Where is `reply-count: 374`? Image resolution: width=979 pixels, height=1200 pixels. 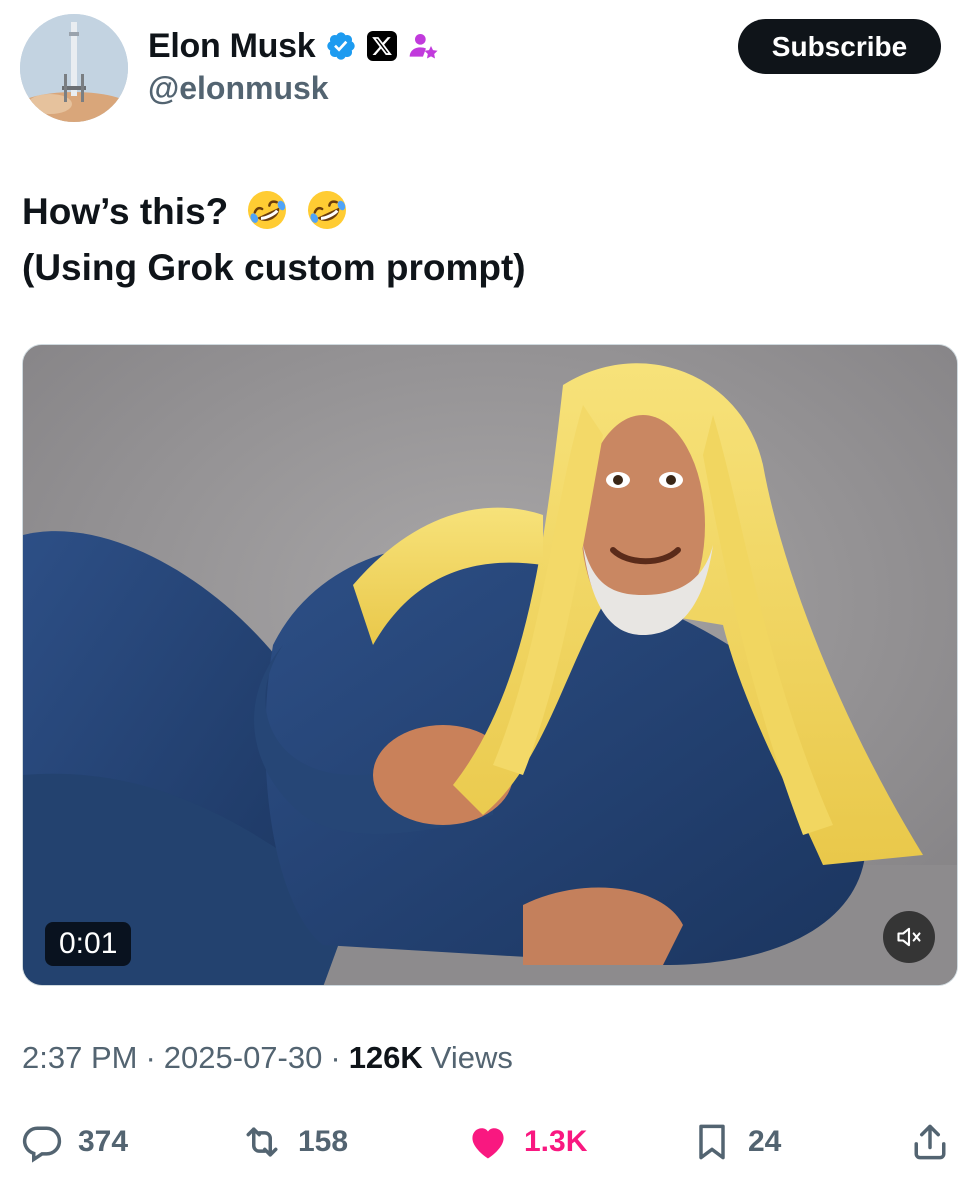
reply-count: 374 is located at coordinates (103, 1141).